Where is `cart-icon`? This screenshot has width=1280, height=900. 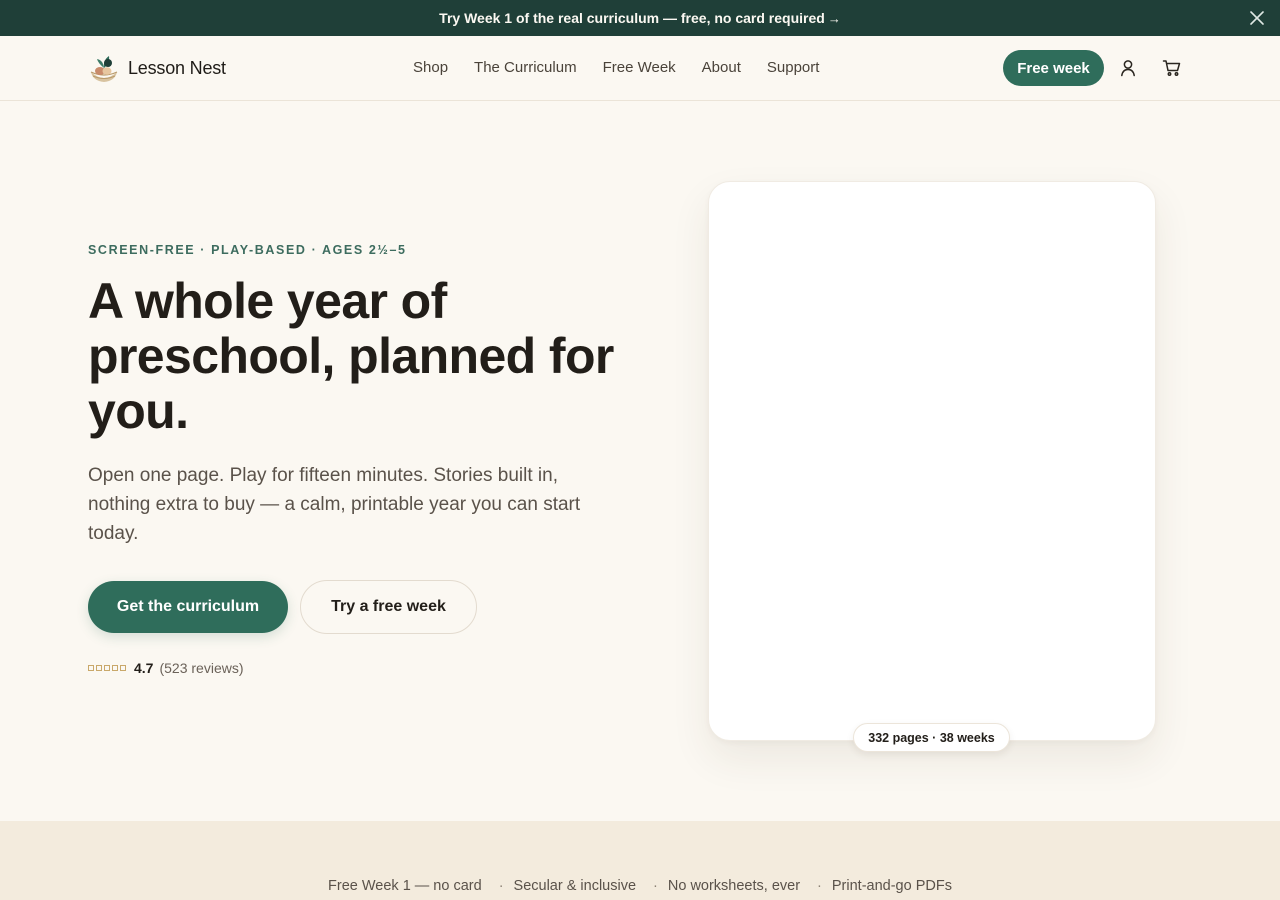 cart-icon is located at coordinates (1172, 68).